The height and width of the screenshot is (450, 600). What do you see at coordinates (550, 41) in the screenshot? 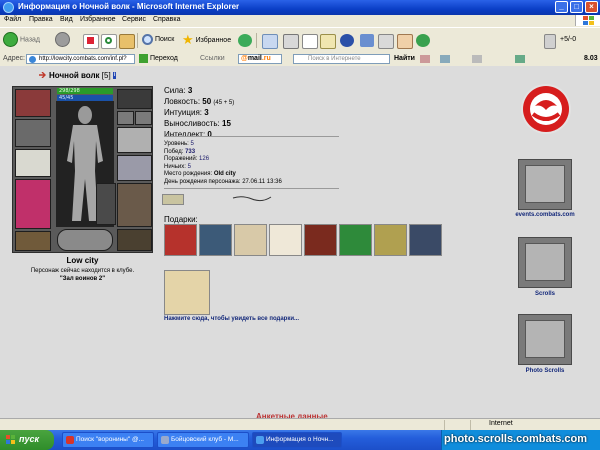
I see `tray-icon` at bounding box center [550, 41].